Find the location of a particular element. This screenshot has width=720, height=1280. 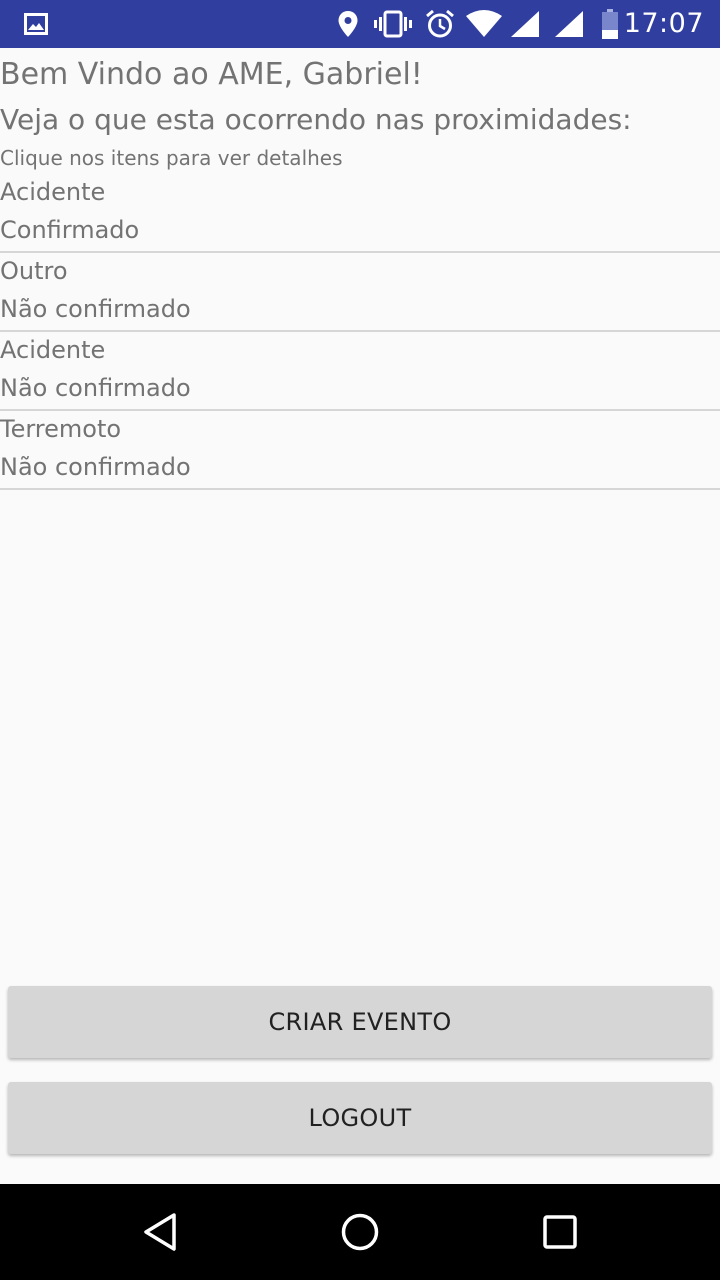

status-bar: 17:07 is located at coordinates (360, 24).